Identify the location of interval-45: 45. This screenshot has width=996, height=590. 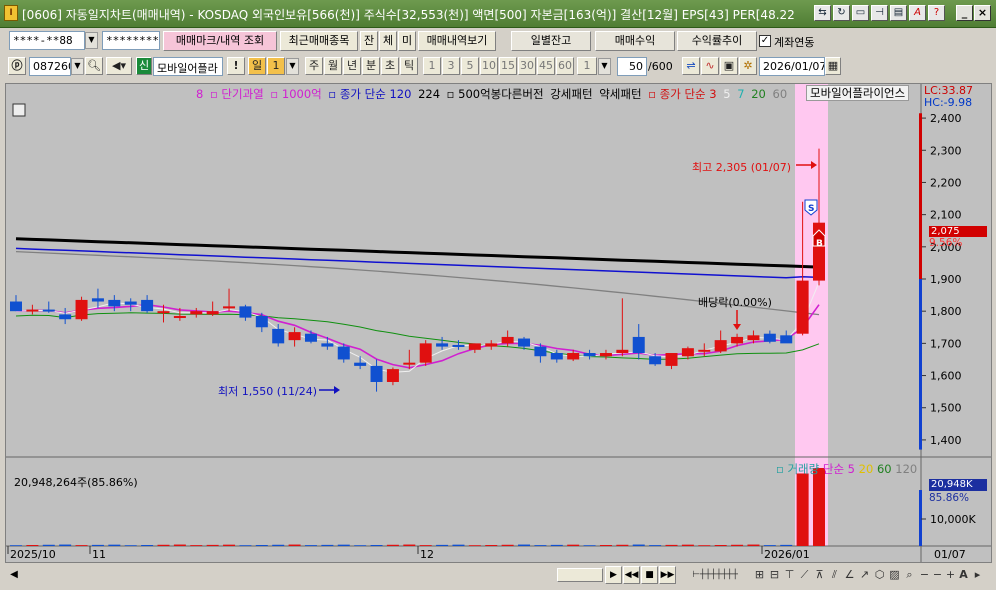
(546, 66).